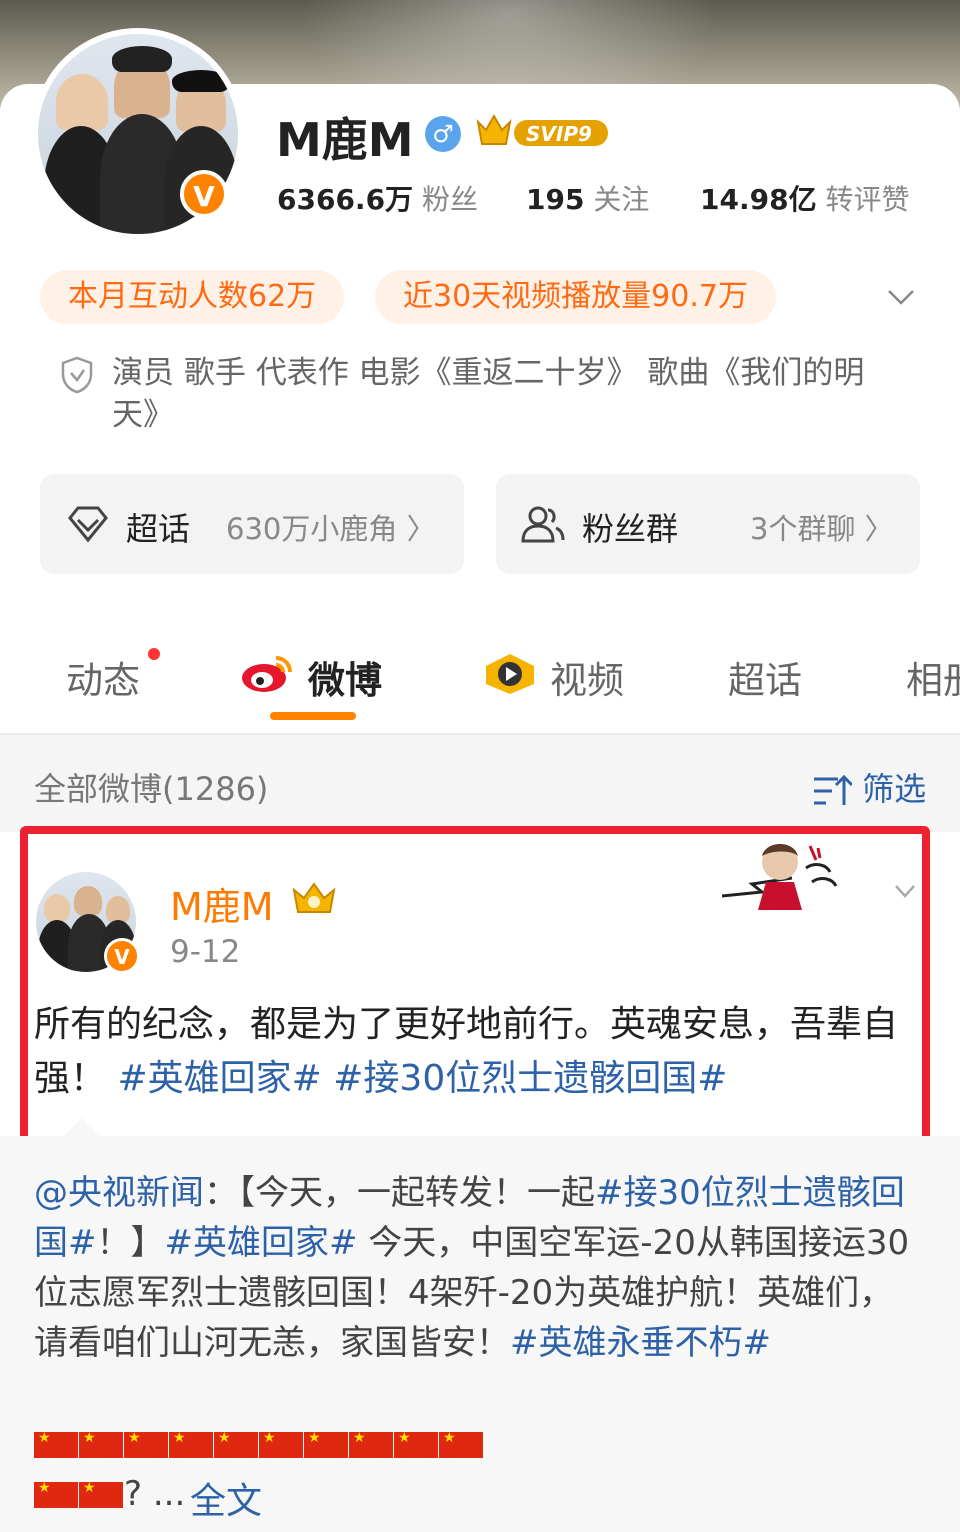  I want to click on repost-text-2: ！】, so click(130, 1243).